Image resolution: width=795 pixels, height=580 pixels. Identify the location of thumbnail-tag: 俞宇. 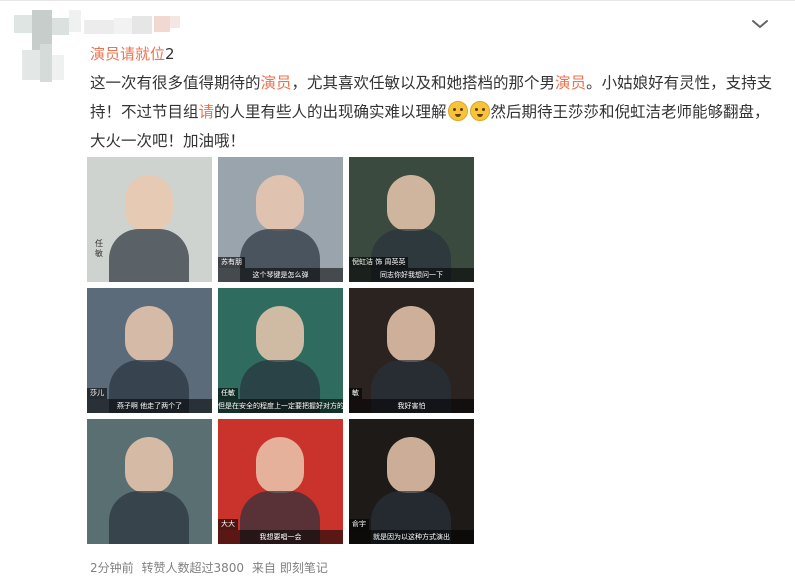
(359, 524).